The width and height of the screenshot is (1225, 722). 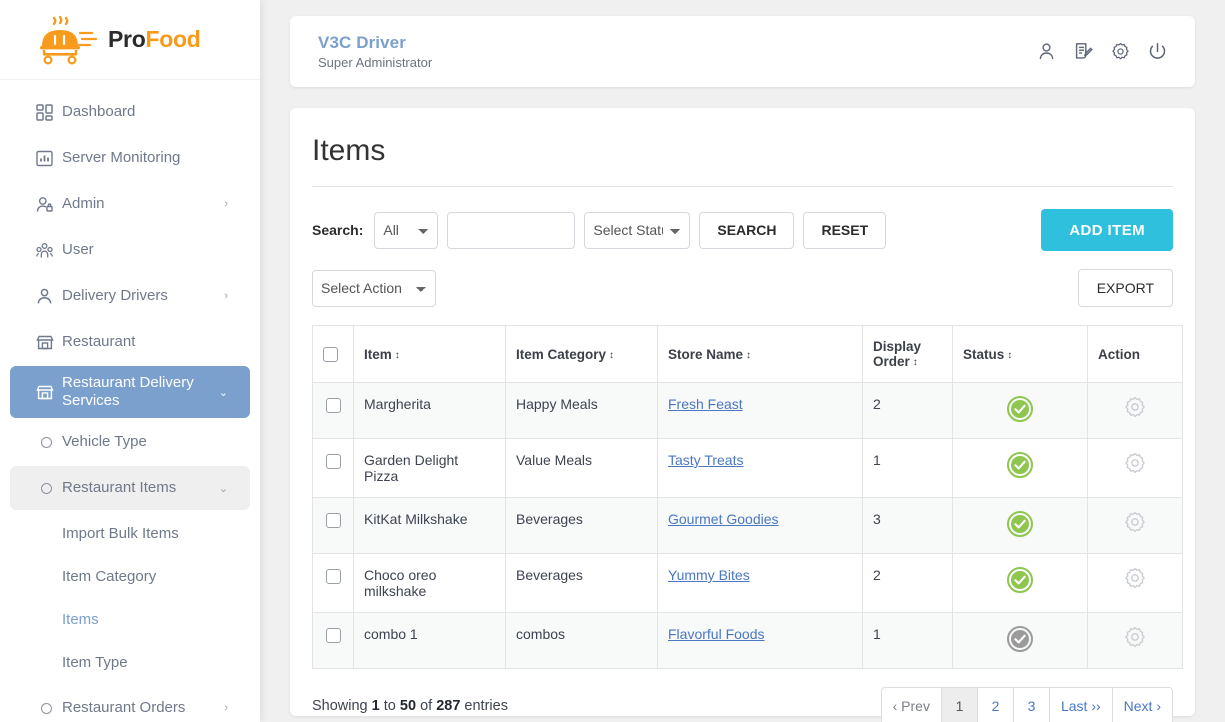 I want to click on search-input, so click(x=511, y=230).